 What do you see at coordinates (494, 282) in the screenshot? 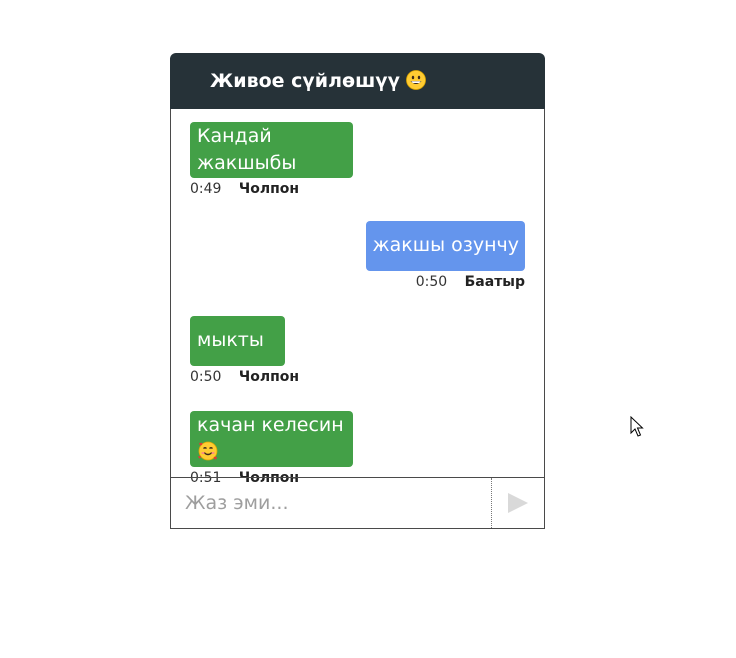
I see `message-author: Баатыр` at bounding box center [494, 282].